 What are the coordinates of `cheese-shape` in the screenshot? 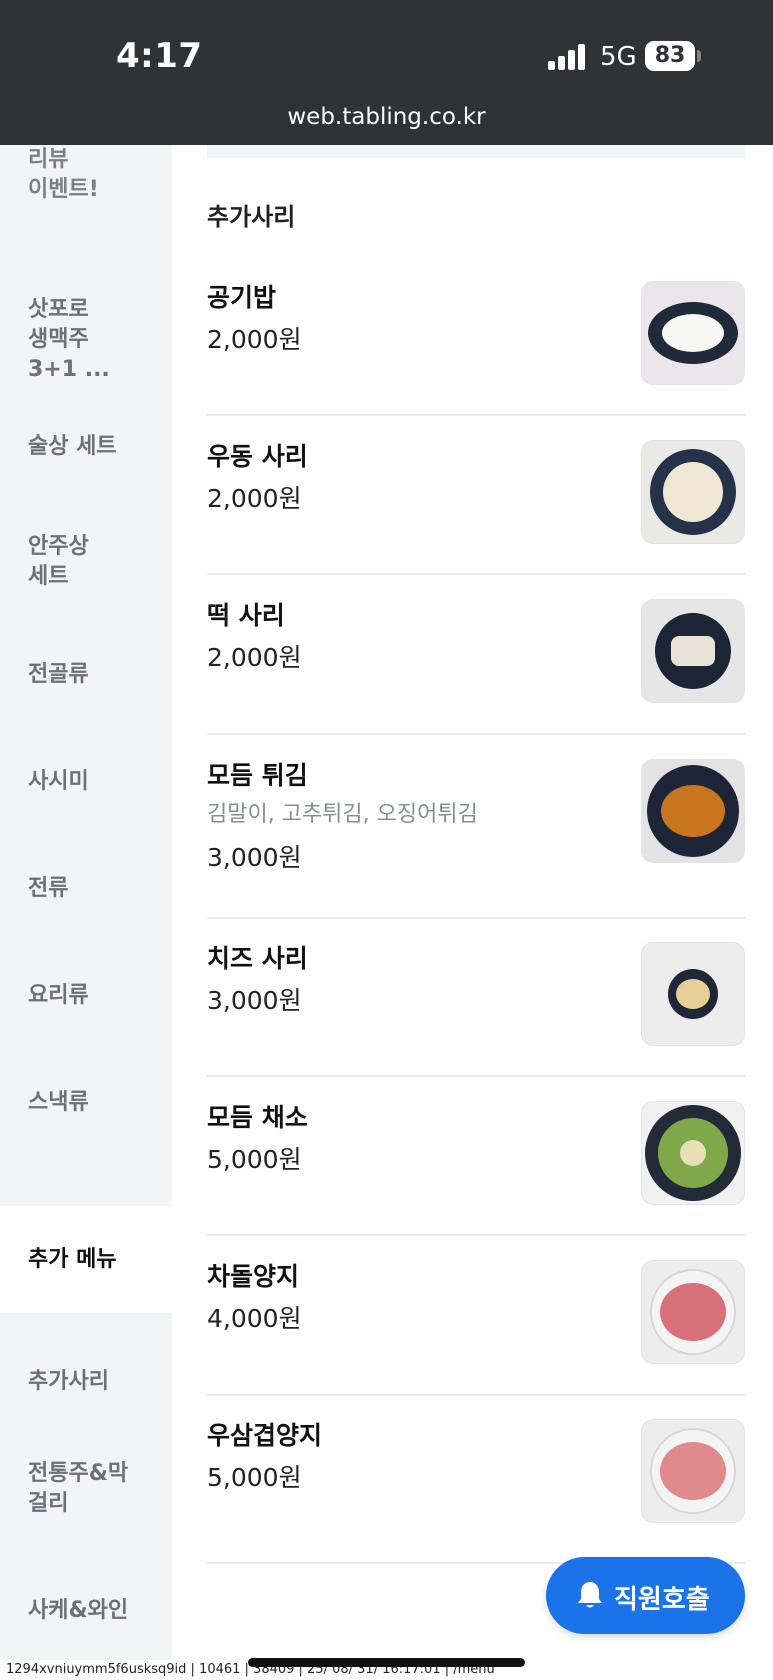 It's located at (693, 994).